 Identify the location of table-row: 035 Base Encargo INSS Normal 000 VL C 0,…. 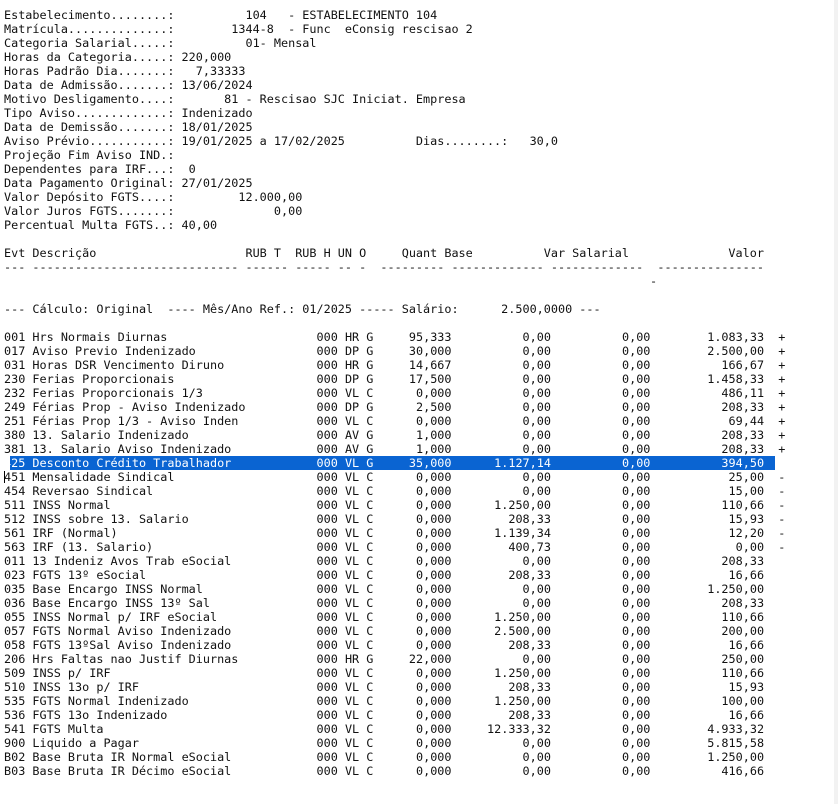
(394, 589).